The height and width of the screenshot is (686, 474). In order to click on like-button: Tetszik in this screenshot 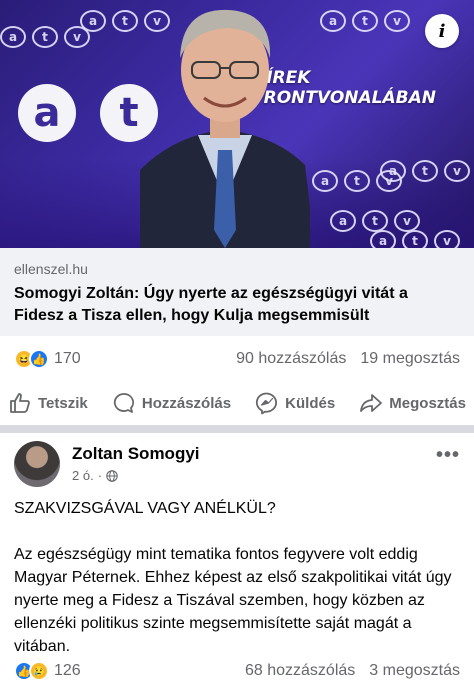, I will do `click(48, 403)`.